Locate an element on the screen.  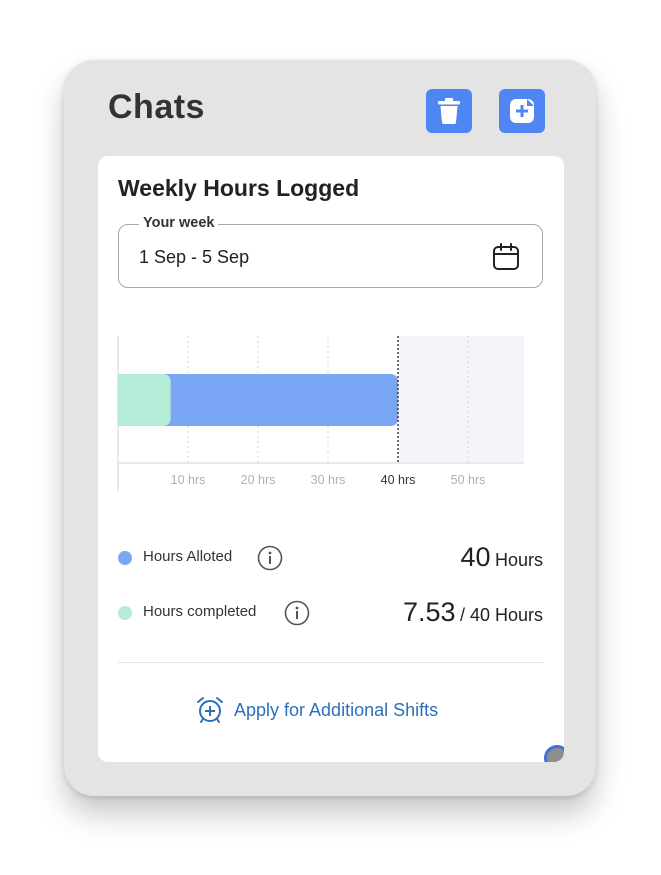
alloted-value: 40 Hours is located at coordinates (501, 557).